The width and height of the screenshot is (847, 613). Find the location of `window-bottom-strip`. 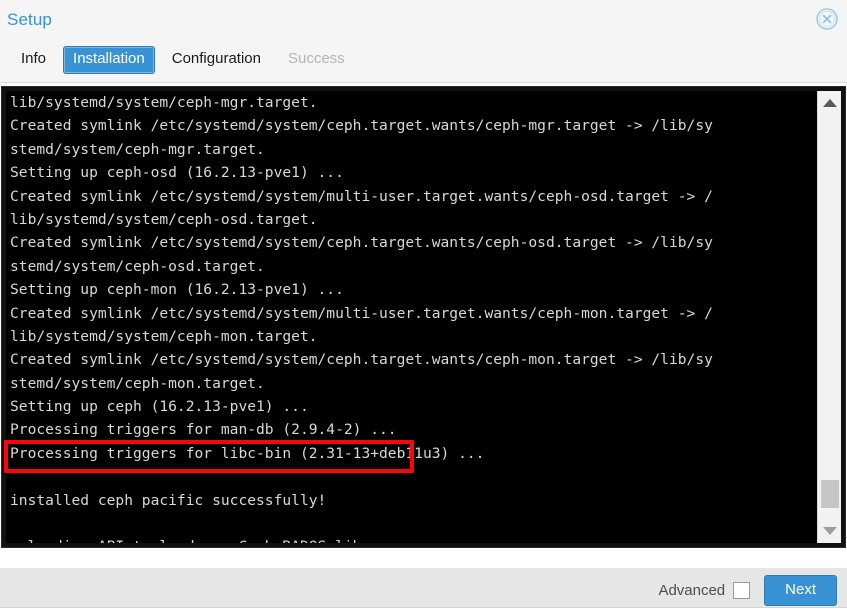

window-bottom-strip is located at coordinates (423, 610).